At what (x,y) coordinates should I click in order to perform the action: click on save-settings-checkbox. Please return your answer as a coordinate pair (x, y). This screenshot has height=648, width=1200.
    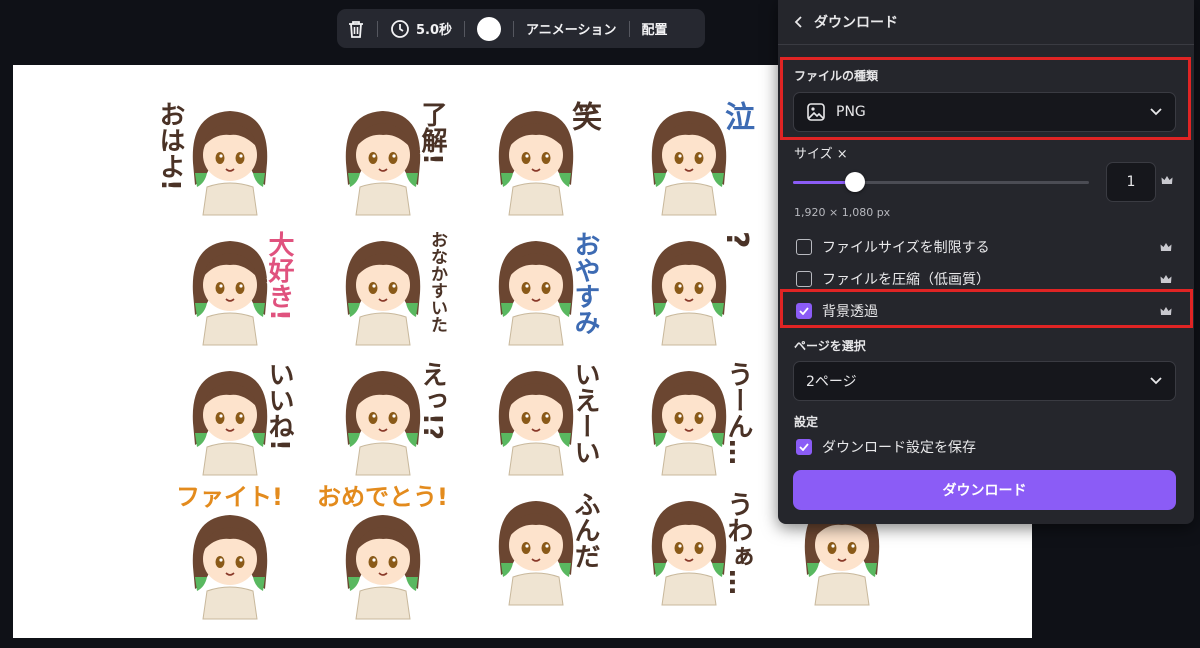
    Looking at the image, I should click on (804, 447).